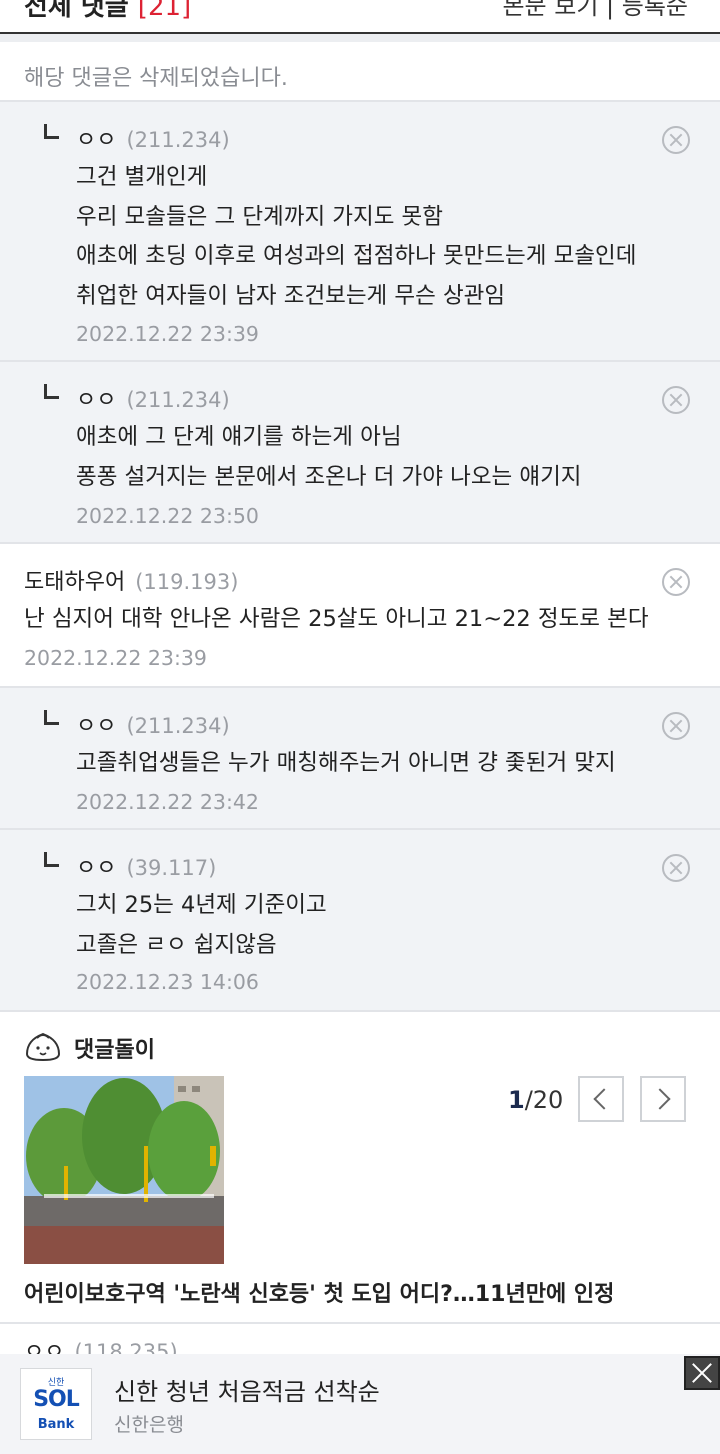 Image resolution: width=720 pixels, height=1454 pixels. I want to click on deleted-comment-text: 해당 댓글은 삭제되었습니다., so click(156, 78).